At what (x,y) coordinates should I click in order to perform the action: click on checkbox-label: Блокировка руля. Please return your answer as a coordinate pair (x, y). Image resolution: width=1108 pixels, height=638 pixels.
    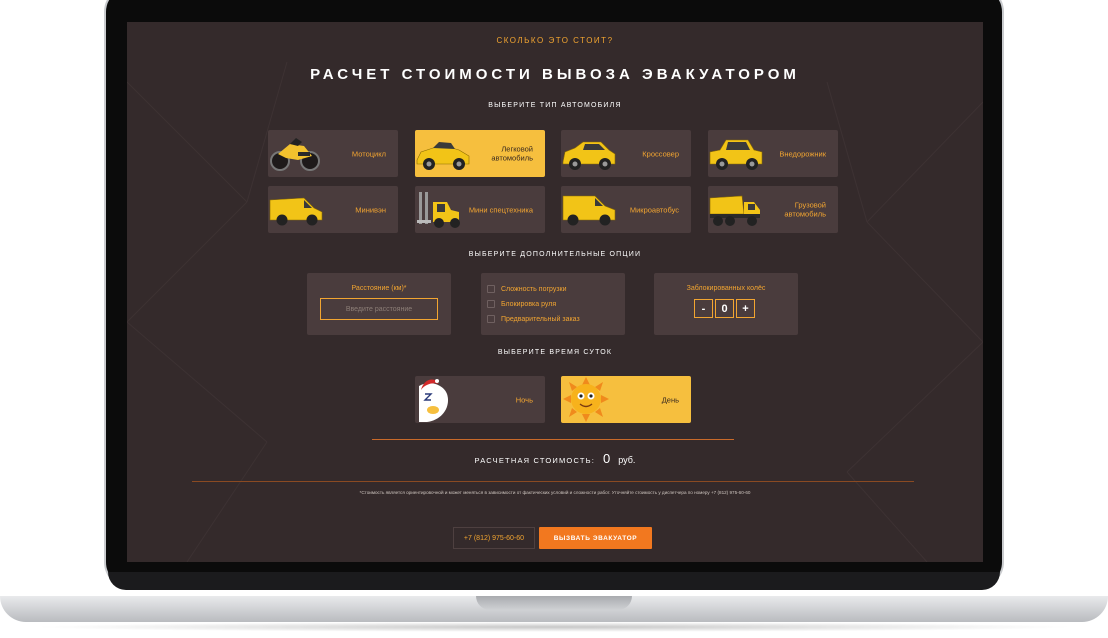
    Looking at the image, I should click on (529, 304).